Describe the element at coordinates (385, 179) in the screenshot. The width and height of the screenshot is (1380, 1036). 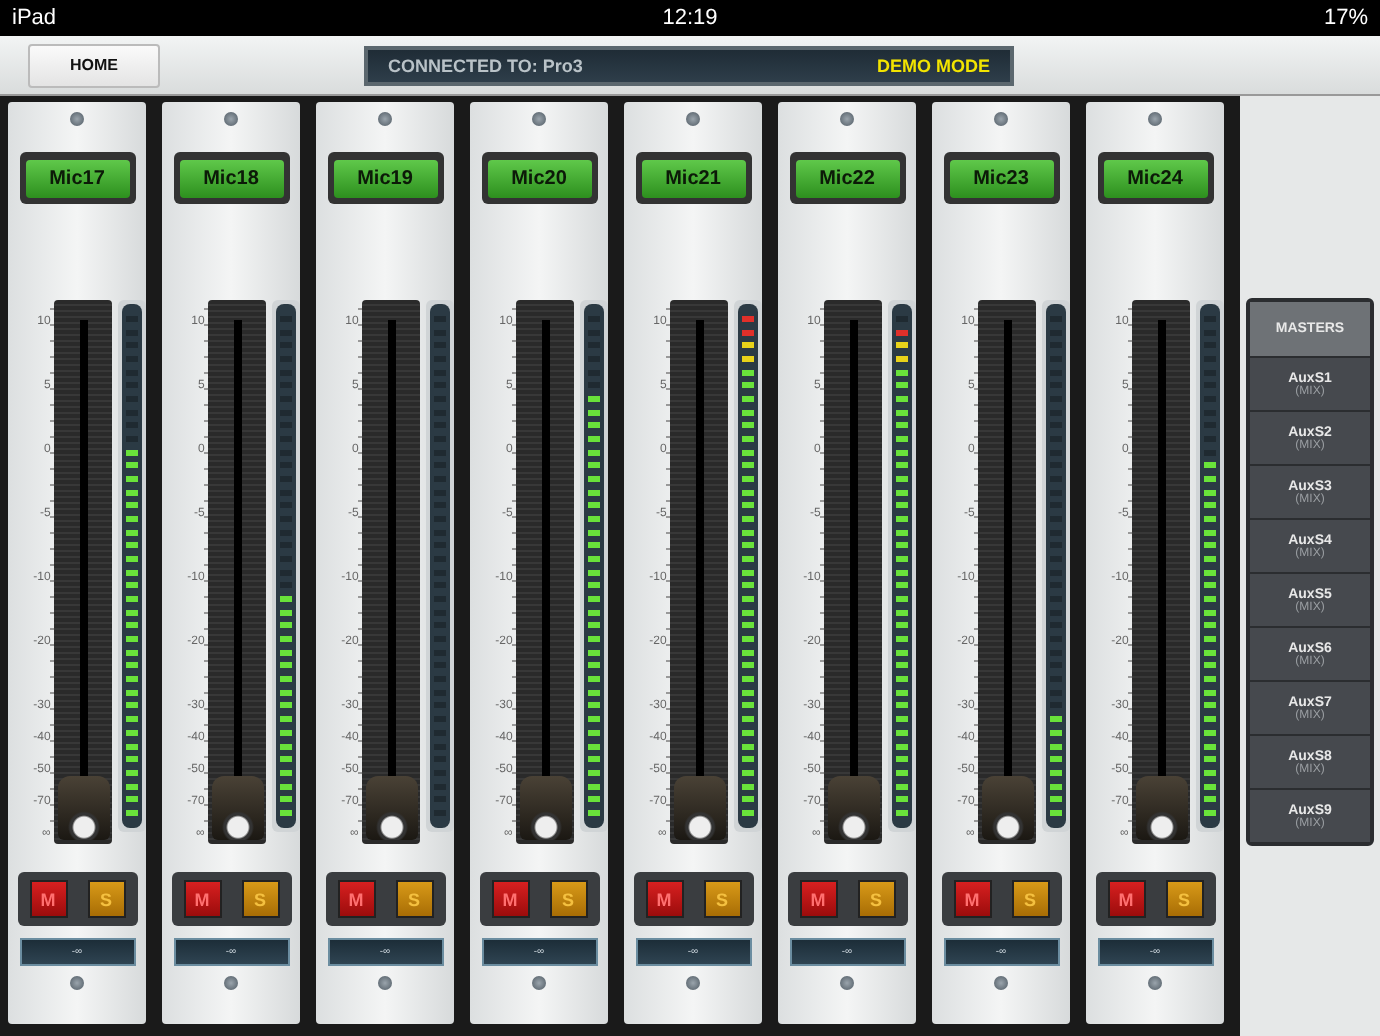
I see `channel-name-button: Mic19` at that location.